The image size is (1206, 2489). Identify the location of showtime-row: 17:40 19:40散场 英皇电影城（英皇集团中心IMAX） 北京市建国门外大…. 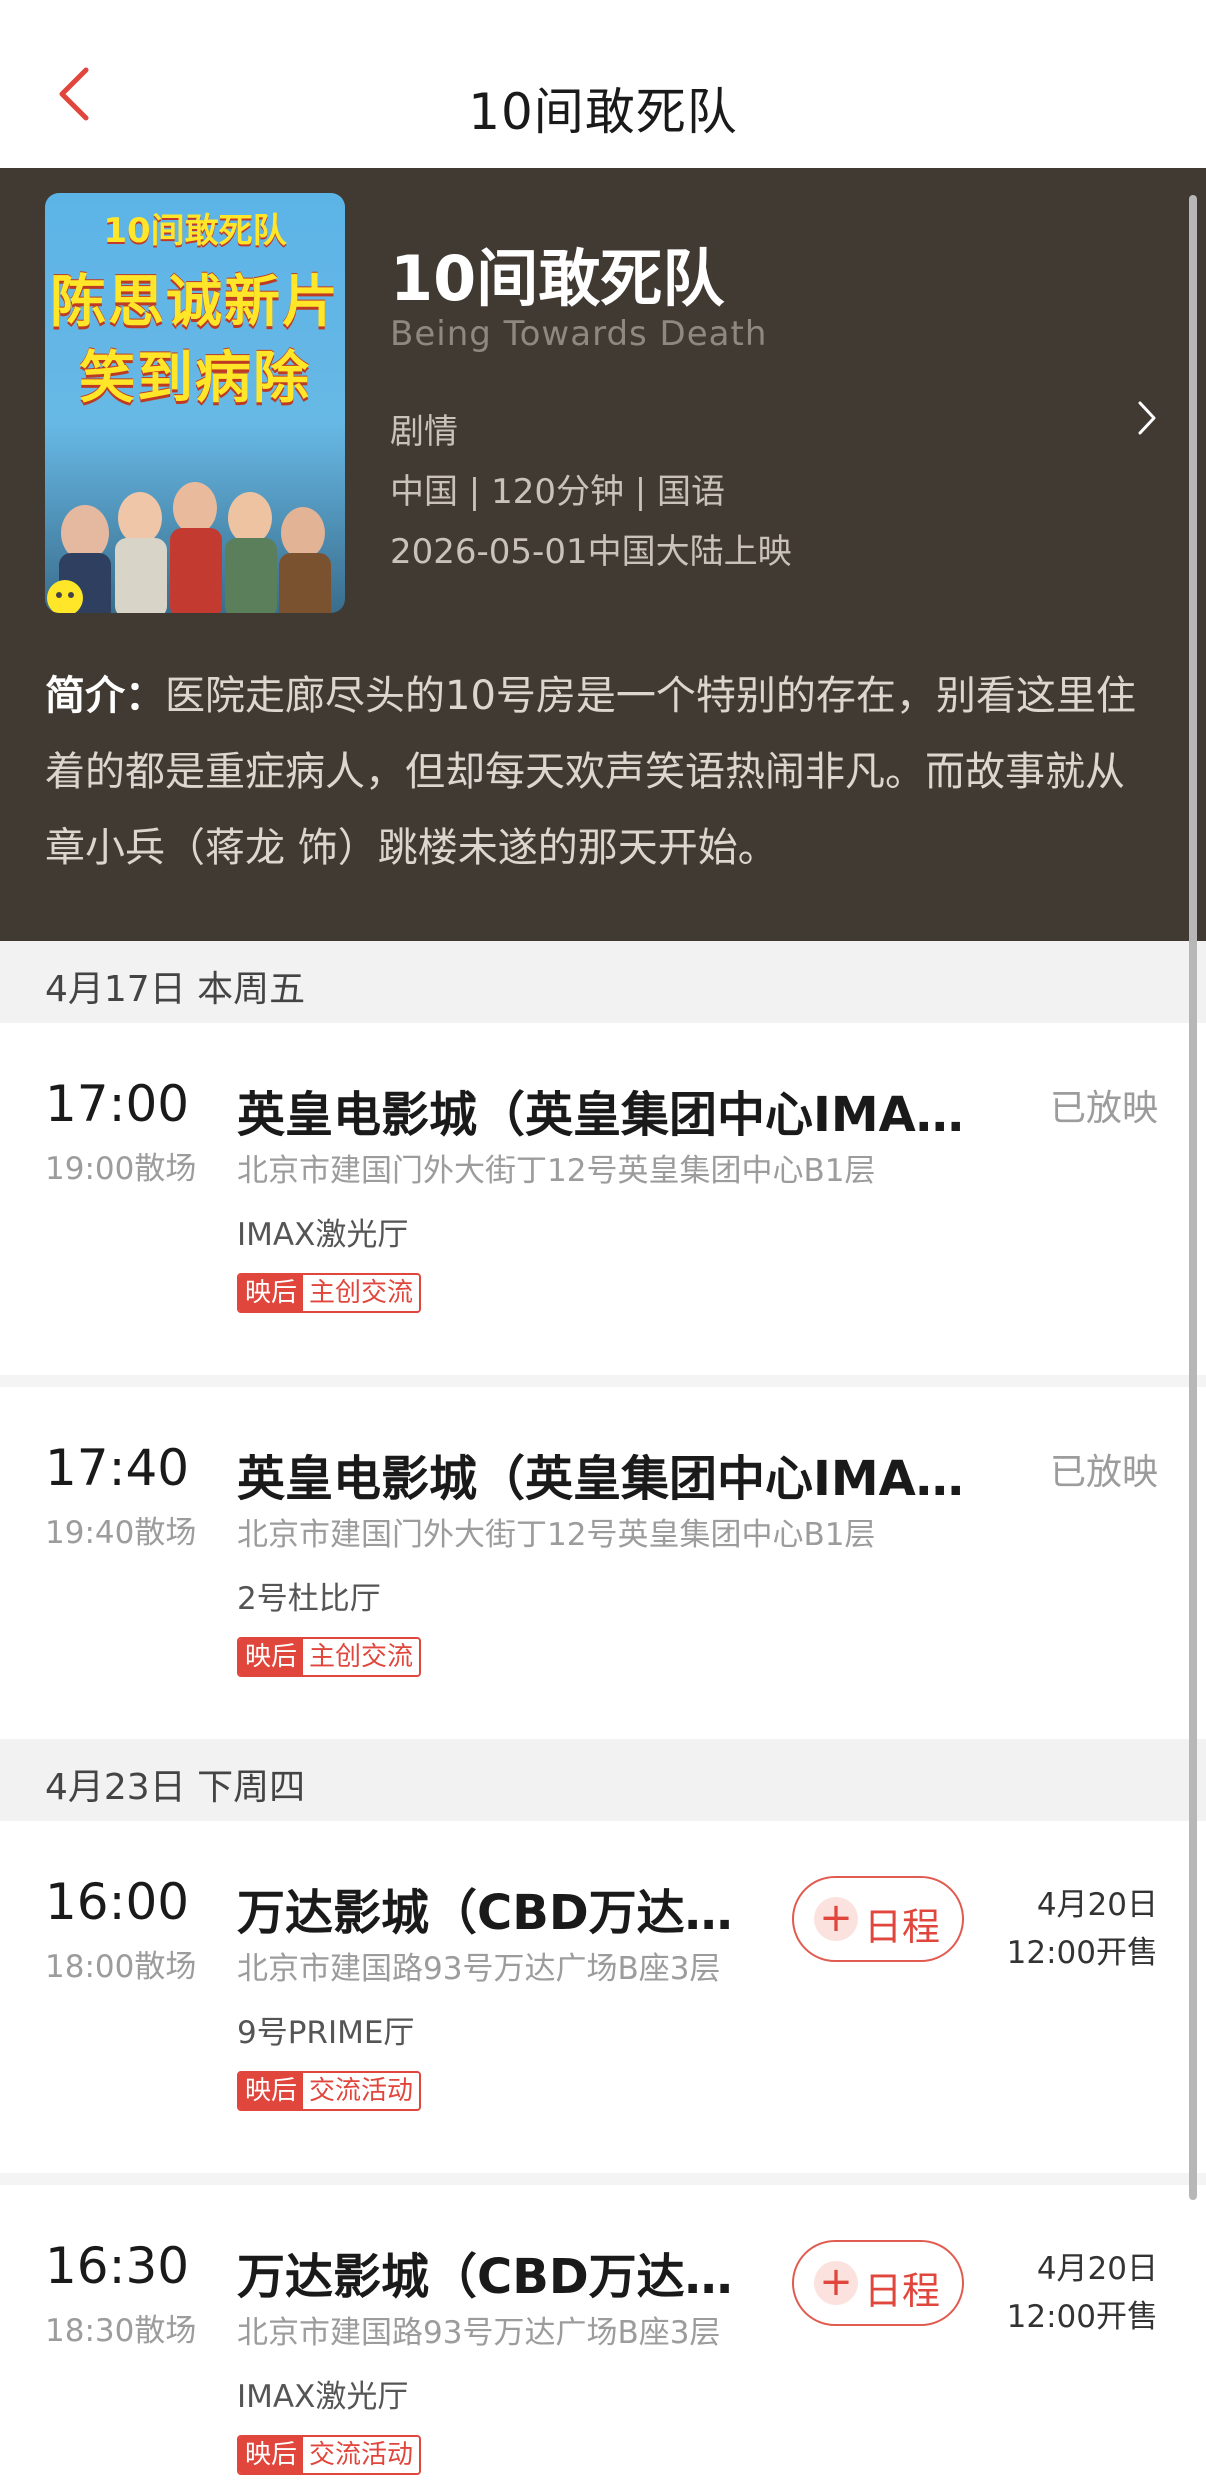
(603, 1563).